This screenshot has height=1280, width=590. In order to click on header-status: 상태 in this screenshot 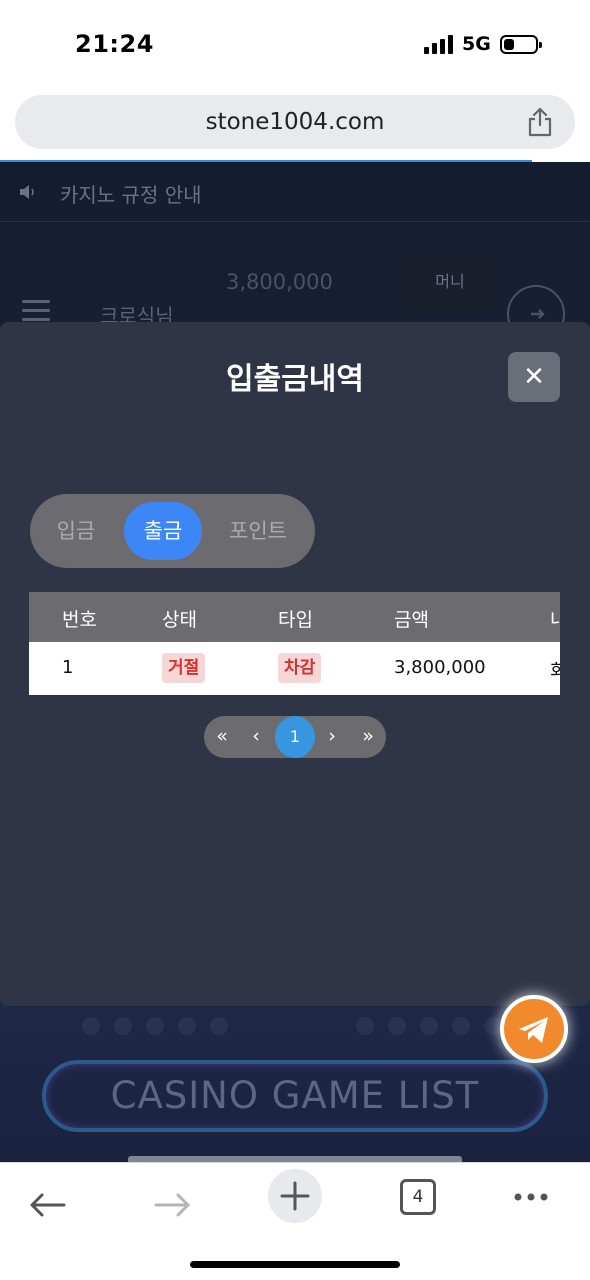, I will do `click(179, 620)`.